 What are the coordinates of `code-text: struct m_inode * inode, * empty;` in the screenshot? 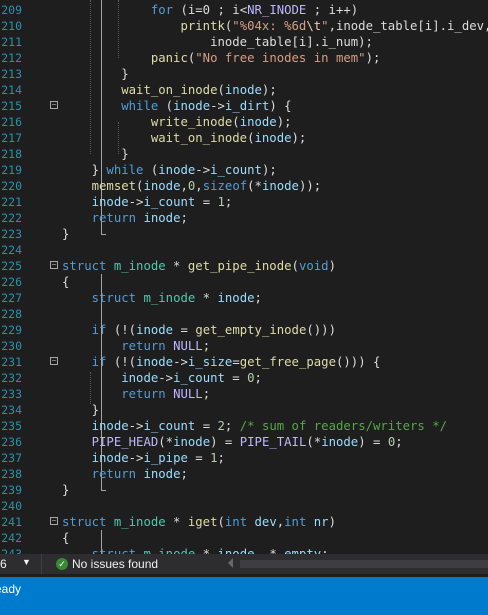 It's located at (195, 550).